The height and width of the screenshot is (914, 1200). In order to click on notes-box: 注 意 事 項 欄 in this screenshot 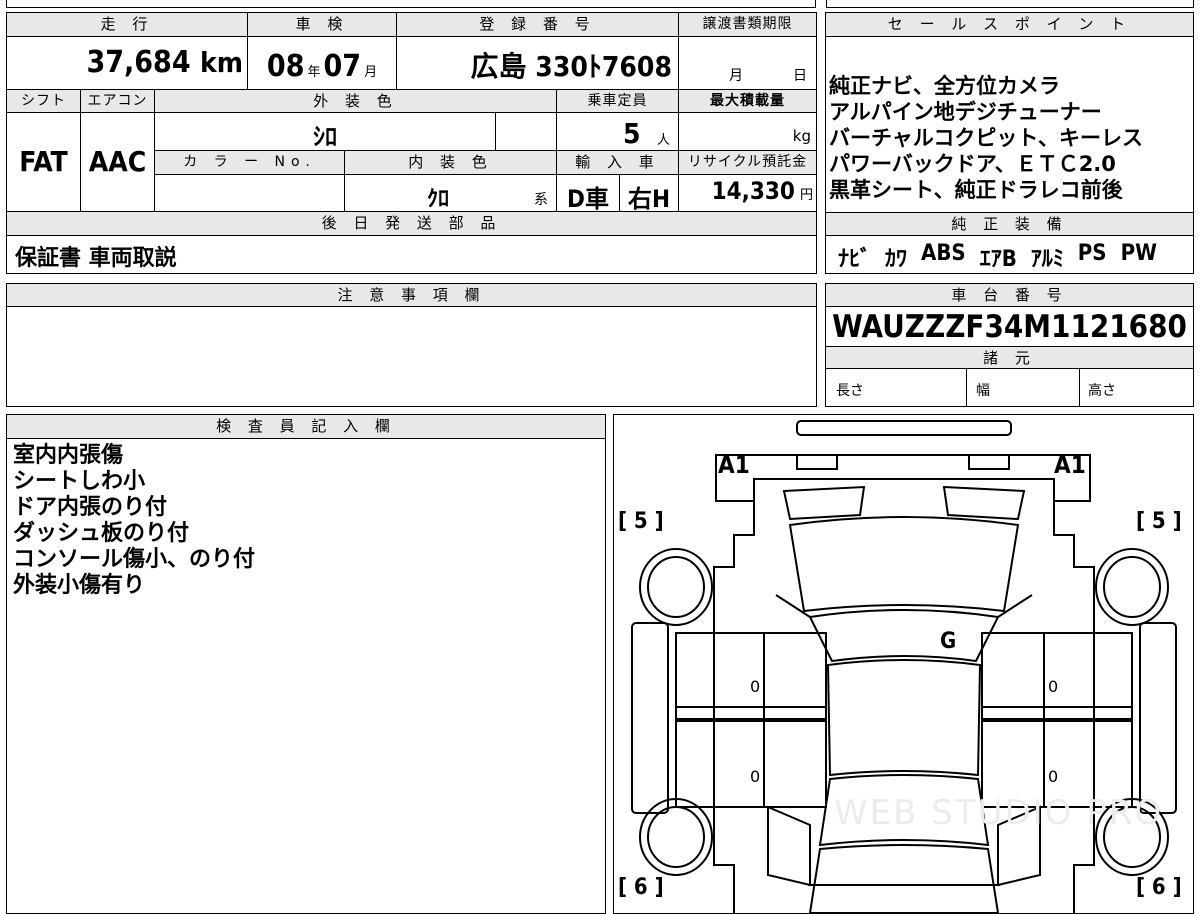, I will do `click(411, 345)`.